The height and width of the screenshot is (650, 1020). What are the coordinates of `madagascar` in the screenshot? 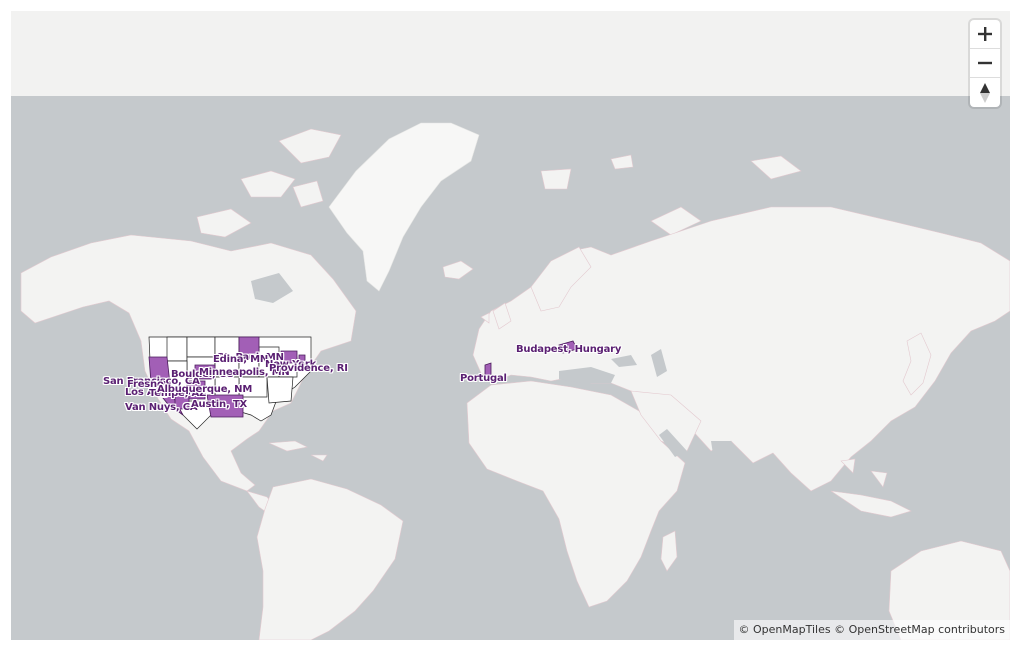 It's located at (669, 551).